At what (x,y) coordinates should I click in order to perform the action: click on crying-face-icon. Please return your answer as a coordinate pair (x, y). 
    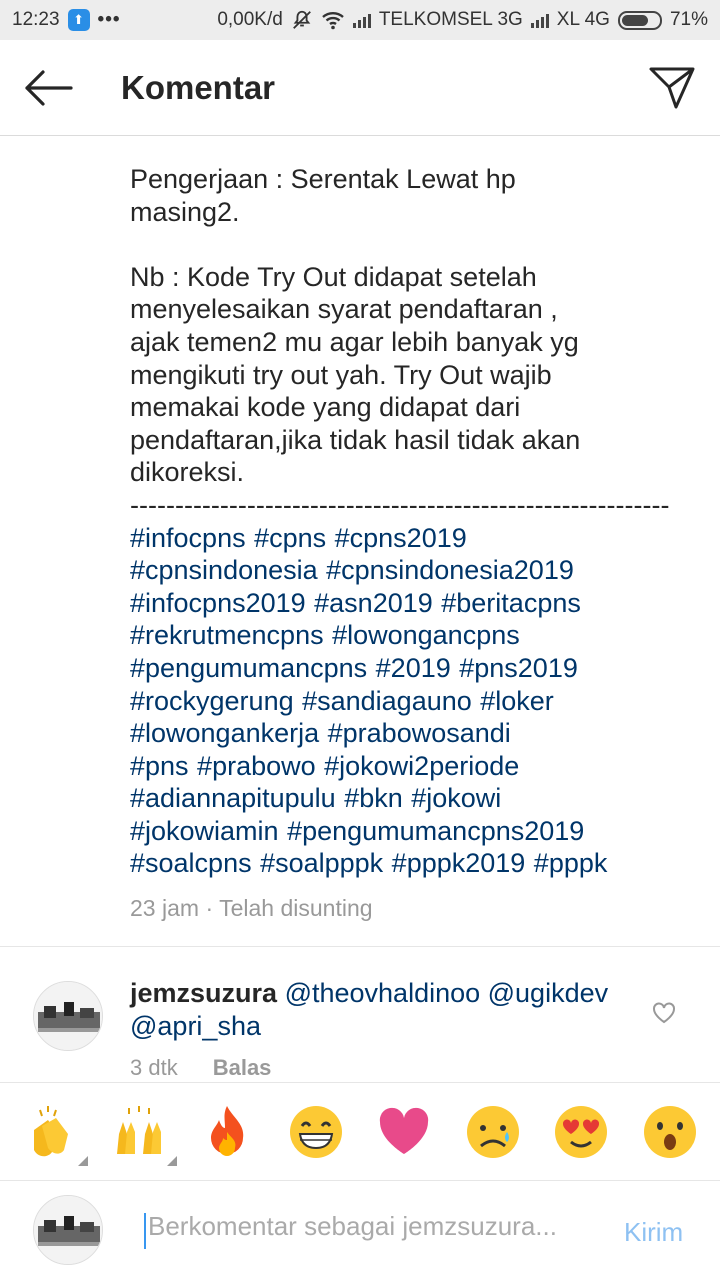
    Looking at the image, I should click on (492, 1131).